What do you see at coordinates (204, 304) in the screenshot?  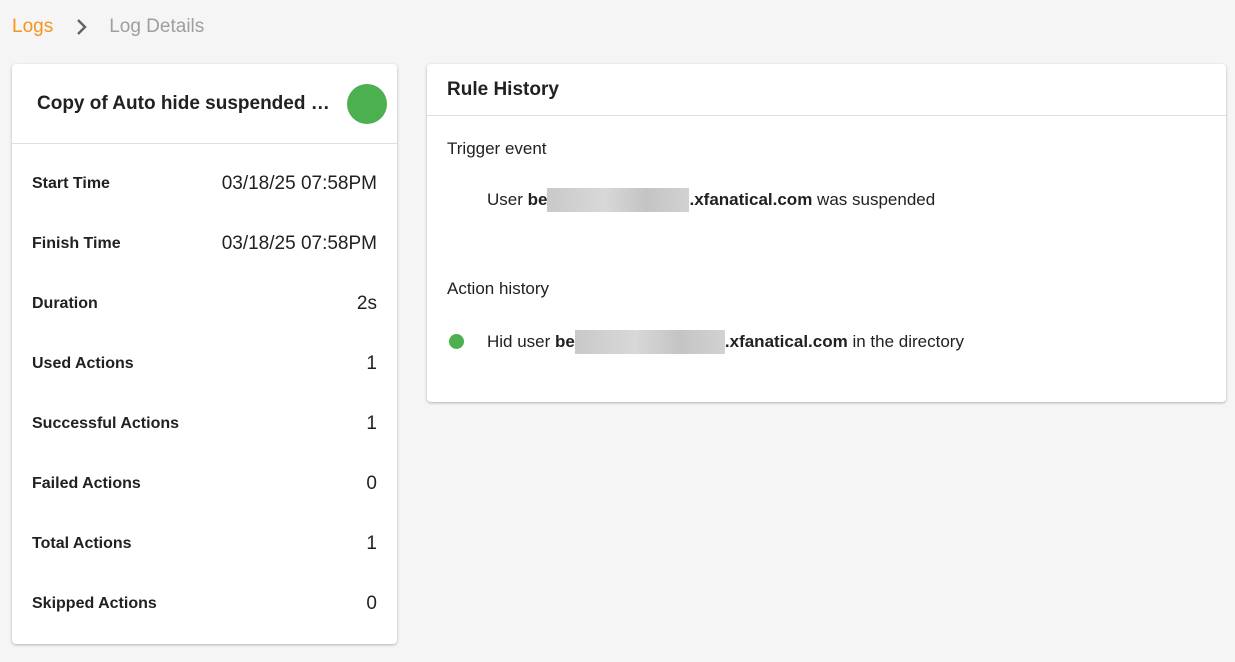 I see `stat-row-duration: Duration 2s` at bounding box center [204, 304].